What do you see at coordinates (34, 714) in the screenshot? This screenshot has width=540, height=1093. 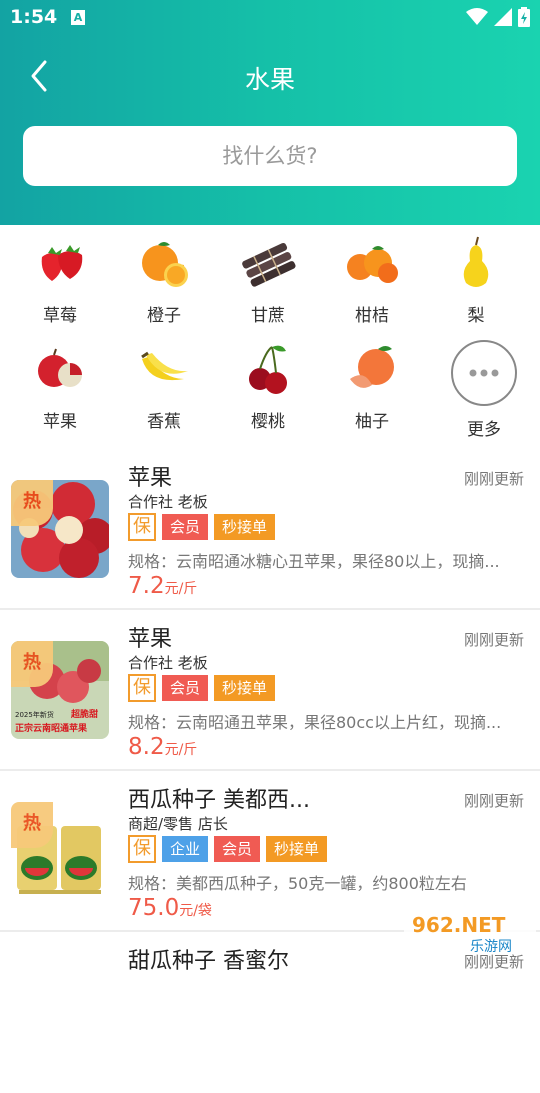 I see `thumb-text: 2025年新货` at bounding box center [34, 714].